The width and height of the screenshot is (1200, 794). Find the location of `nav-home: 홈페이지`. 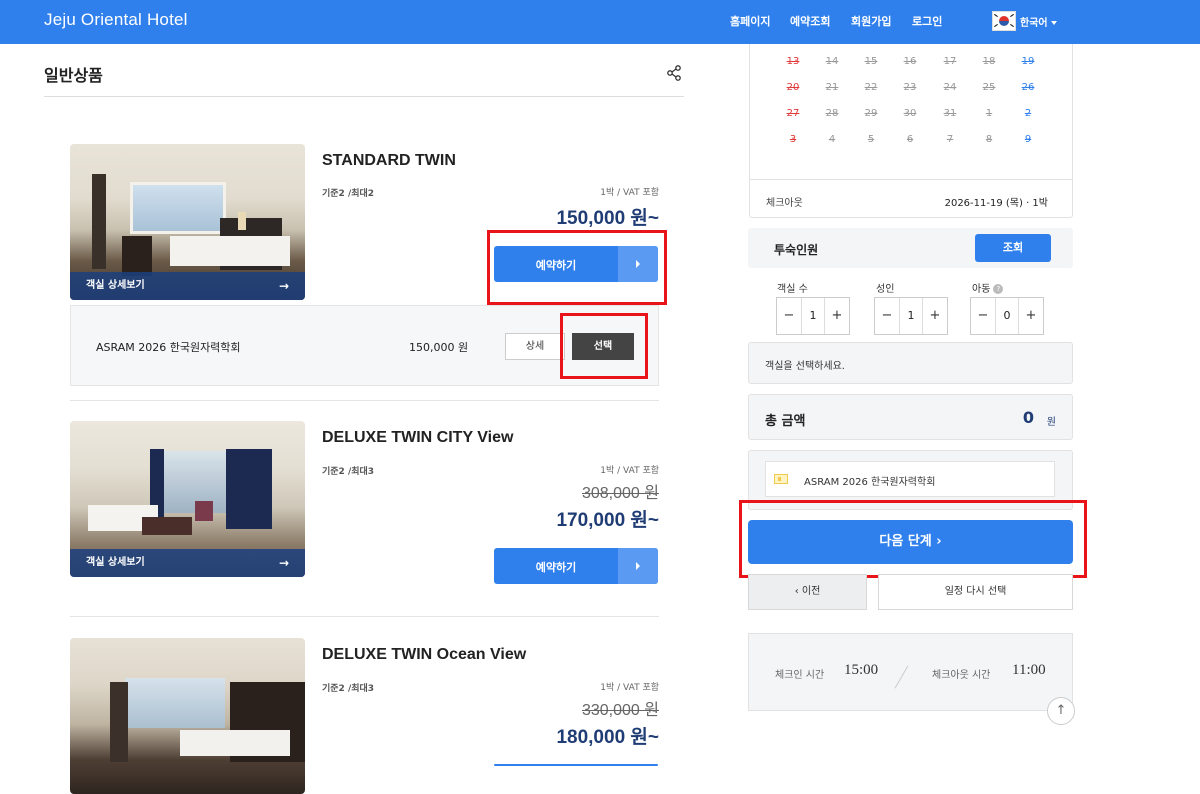

nav-home: 홈페이지 is located at coordinates (750, 21).